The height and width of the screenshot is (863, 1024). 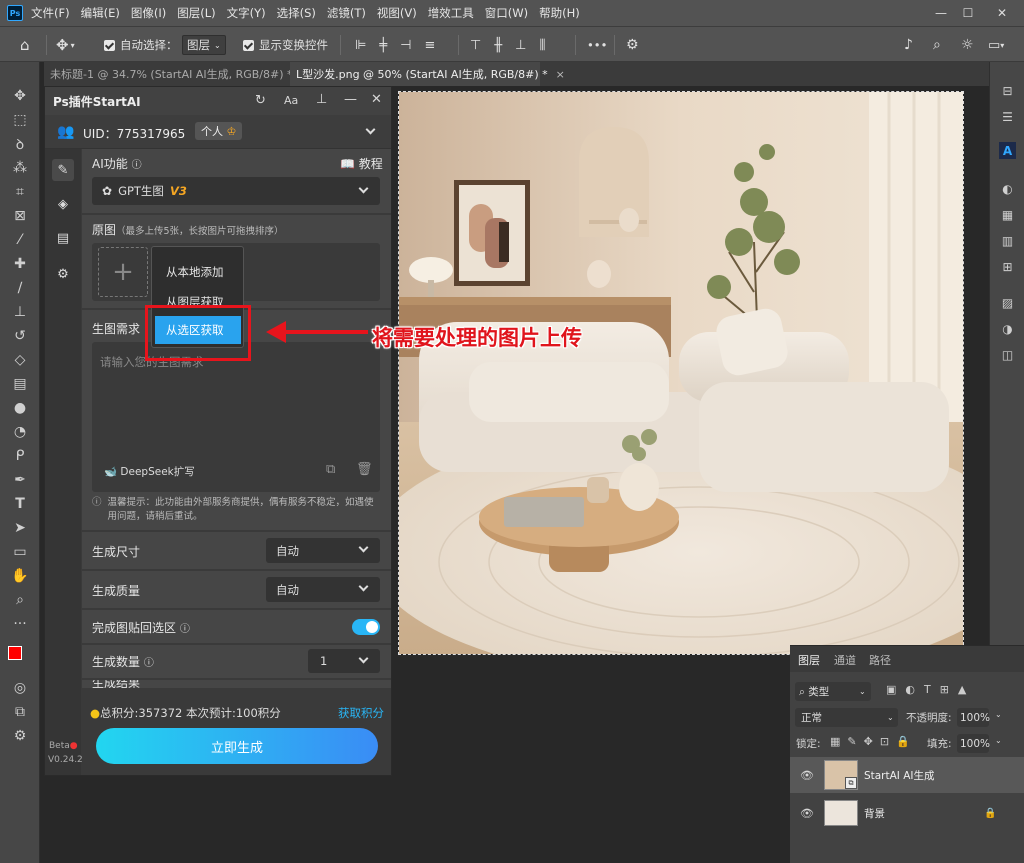 What do you see at coordinates (998, 714) in the screenshot?
I see `opacity-dropdown-icon: ⌄` at bounding box center [998, 714].